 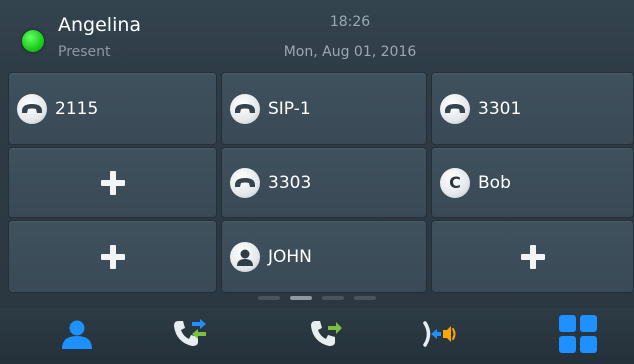 I want to click on line-key-label: 3303, so click(x=290, y=182).